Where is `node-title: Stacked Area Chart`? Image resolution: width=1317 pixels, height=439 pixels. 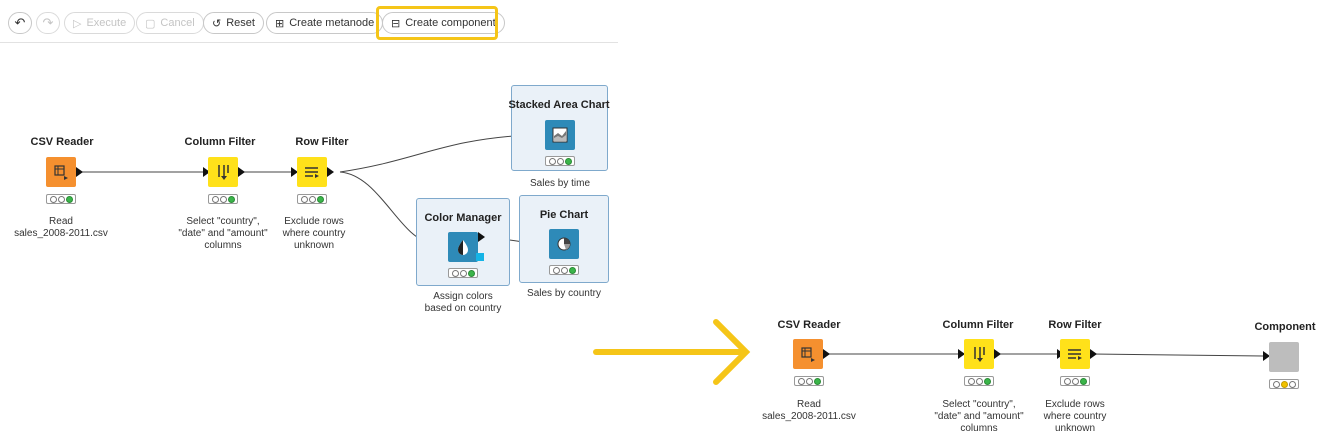
node-title: Stacked Area Chart is located at coordinates (559, 105).